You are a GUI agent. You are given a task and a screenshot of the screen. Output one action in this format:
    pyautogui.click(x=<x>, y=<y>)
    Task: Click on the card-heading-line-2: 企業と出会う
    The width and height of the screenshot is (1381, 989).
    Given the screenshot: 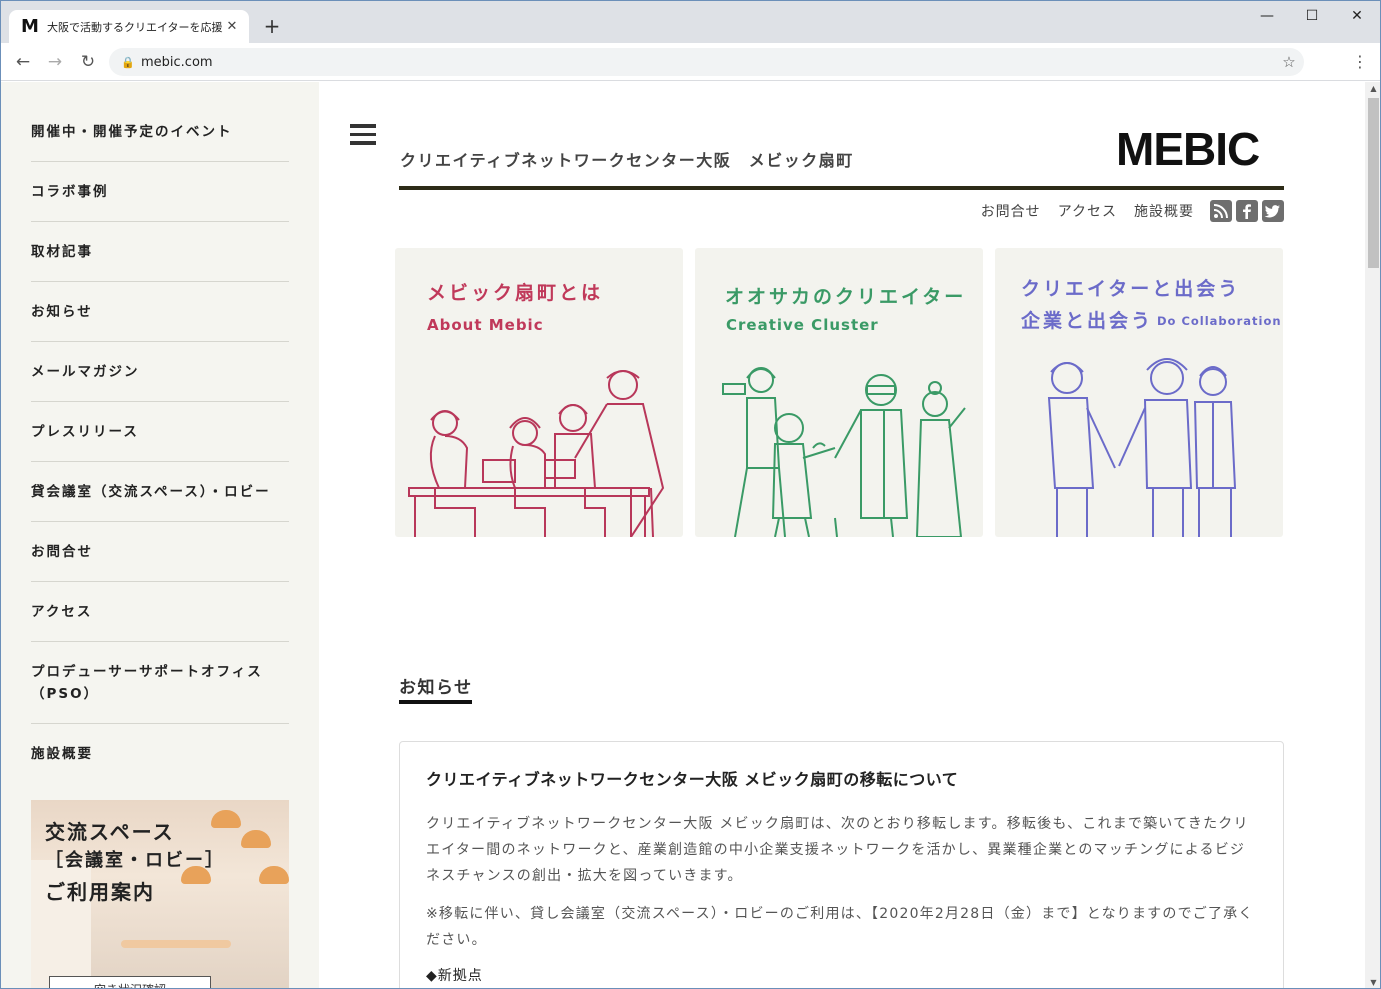 What is the action you would take?
    pyautogui.click(x=1087, y=321)
    